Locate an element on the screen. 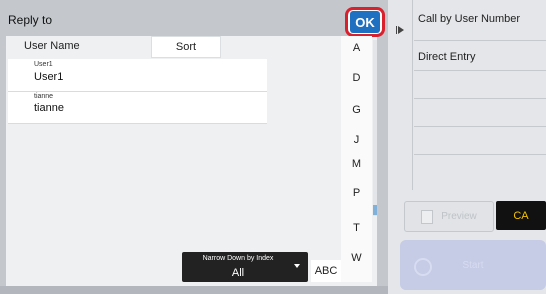 Image resolution: width=546 pixels, height=294 pixels. user-name-column-header: User Name is located at coordinates (52, 46).